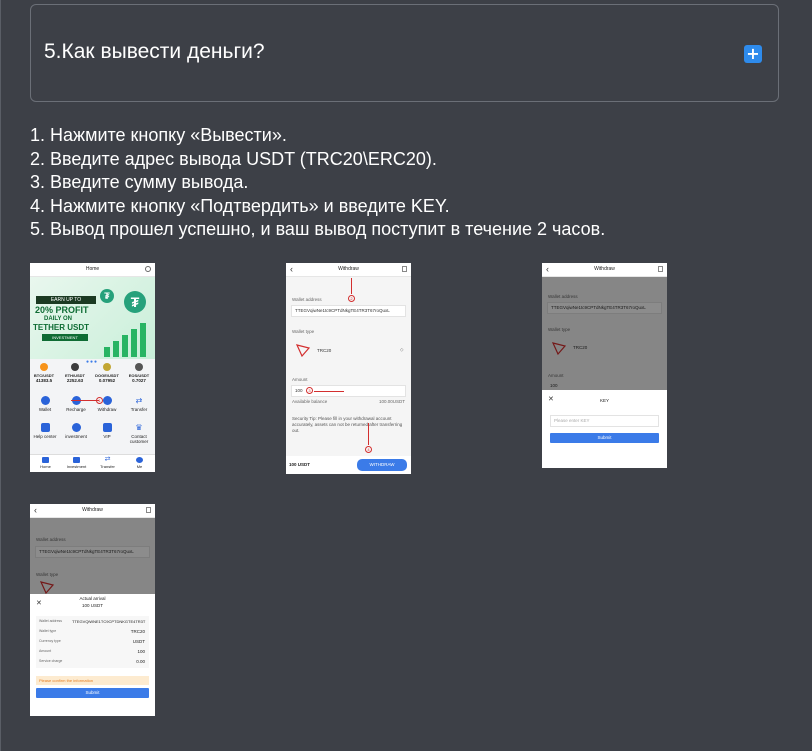 This screenshot has height=751, width=812. I want to click on vip-icon, so click(107, 427).